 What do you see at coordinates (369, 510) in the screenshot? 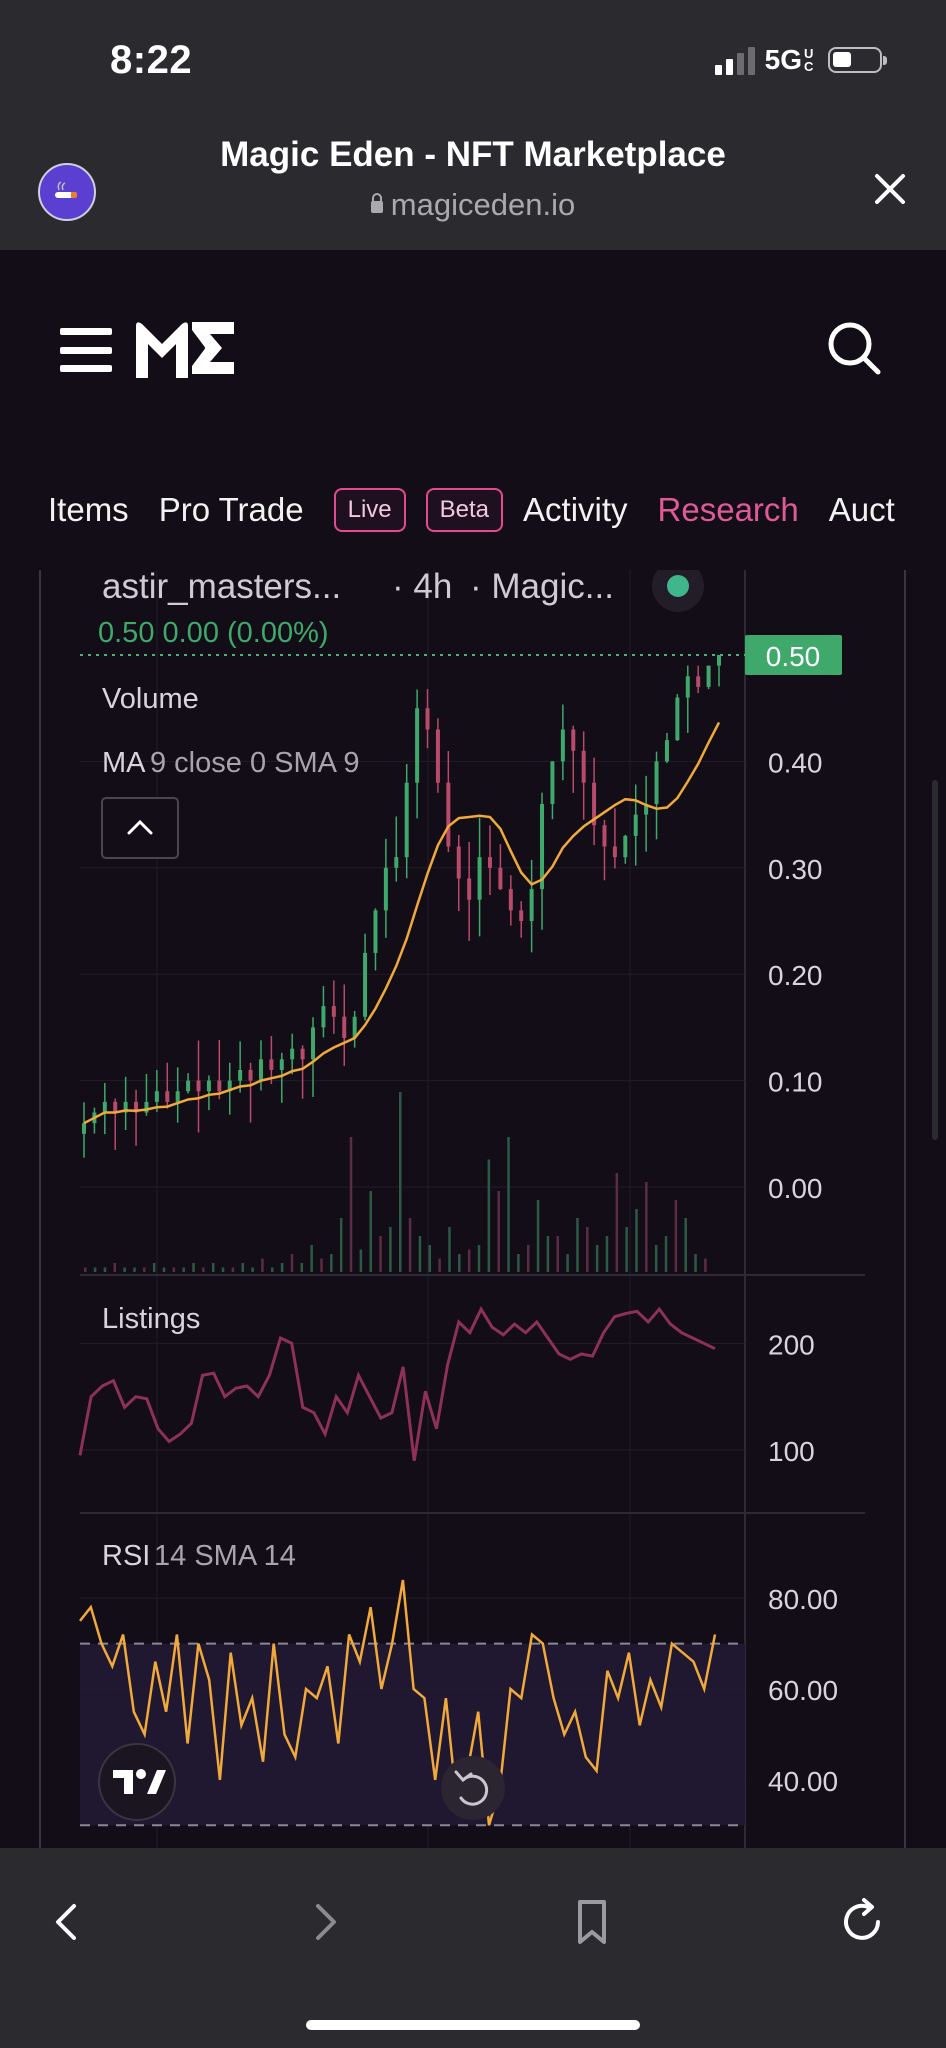
I see `live-badge: Live` at bounding box center [369, 510].